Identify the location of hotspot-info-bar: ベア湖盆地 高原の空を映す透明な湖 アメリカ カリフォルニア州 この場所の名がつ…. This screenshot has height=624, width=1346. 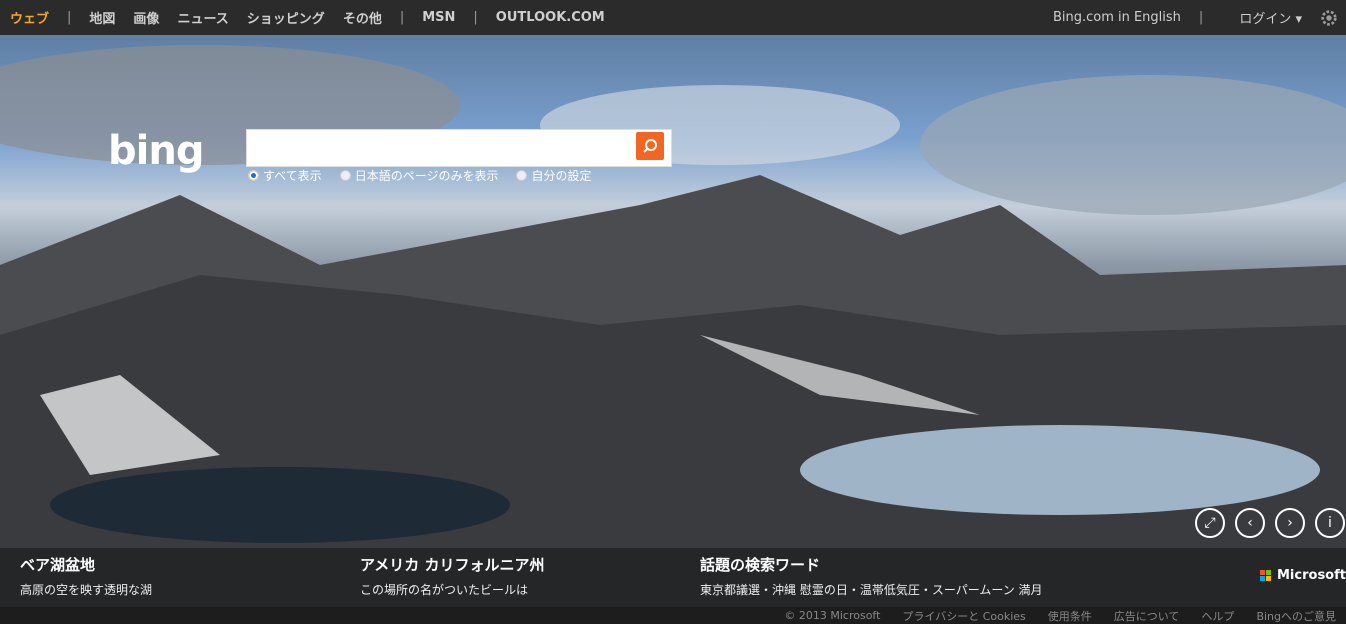
(673, 577).